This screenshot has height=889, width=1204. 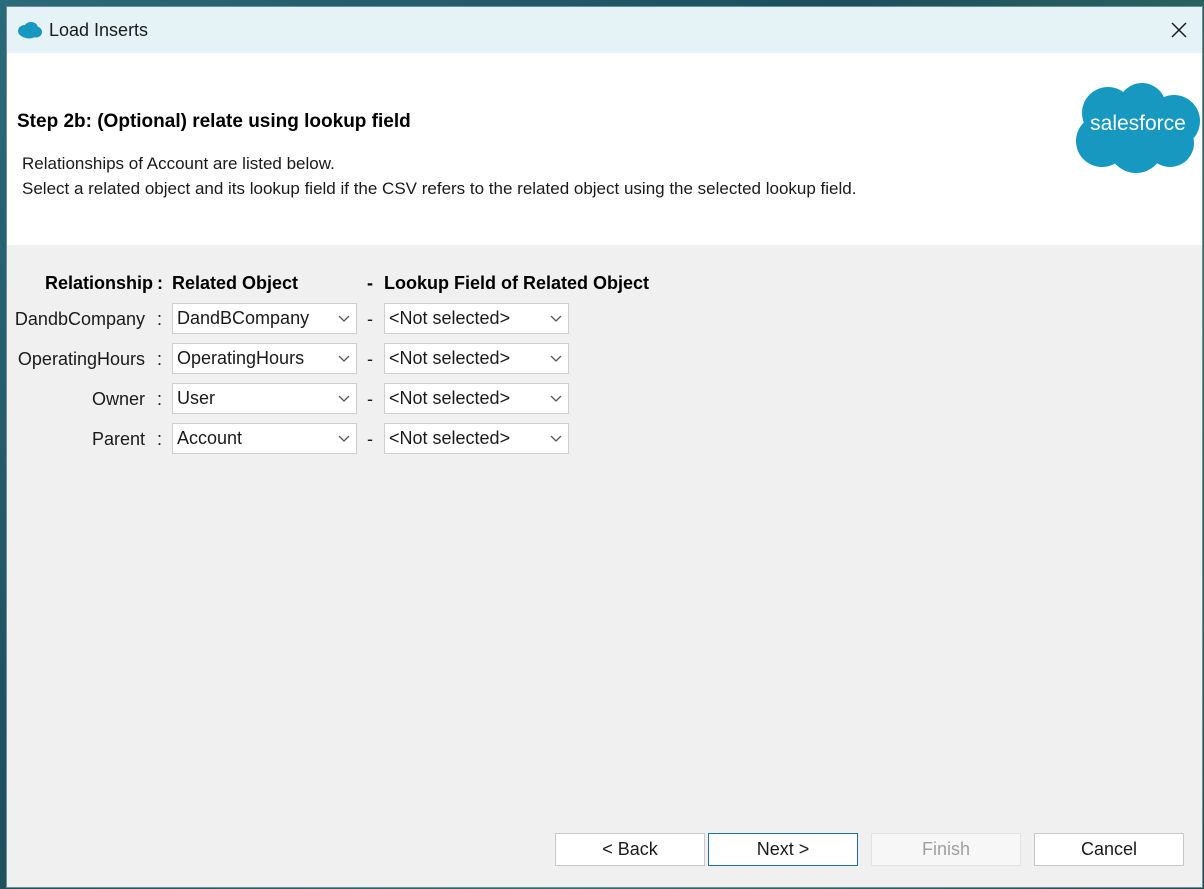 I want to click on finish-button: Finish, so click(x=946, y=849).